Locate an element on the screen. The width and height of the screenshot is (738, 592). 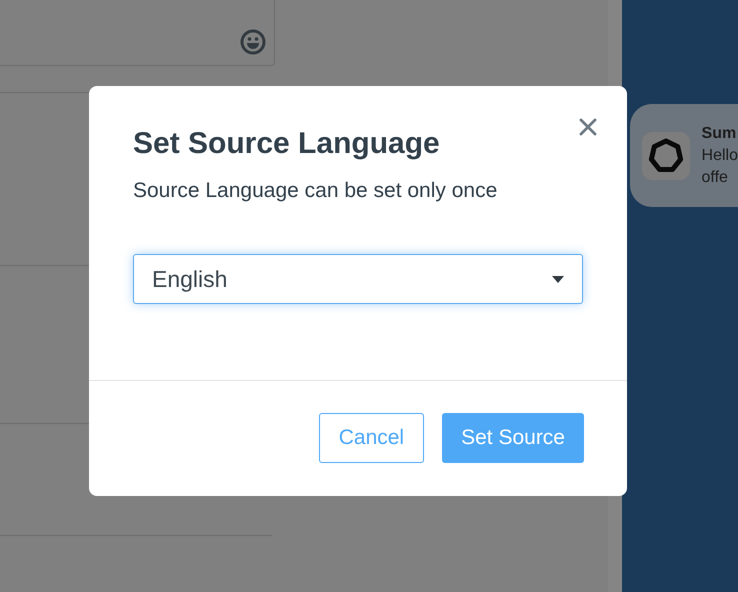
dialog-subtitle: Source Language can be set only once is located at coordinates (315, 191).